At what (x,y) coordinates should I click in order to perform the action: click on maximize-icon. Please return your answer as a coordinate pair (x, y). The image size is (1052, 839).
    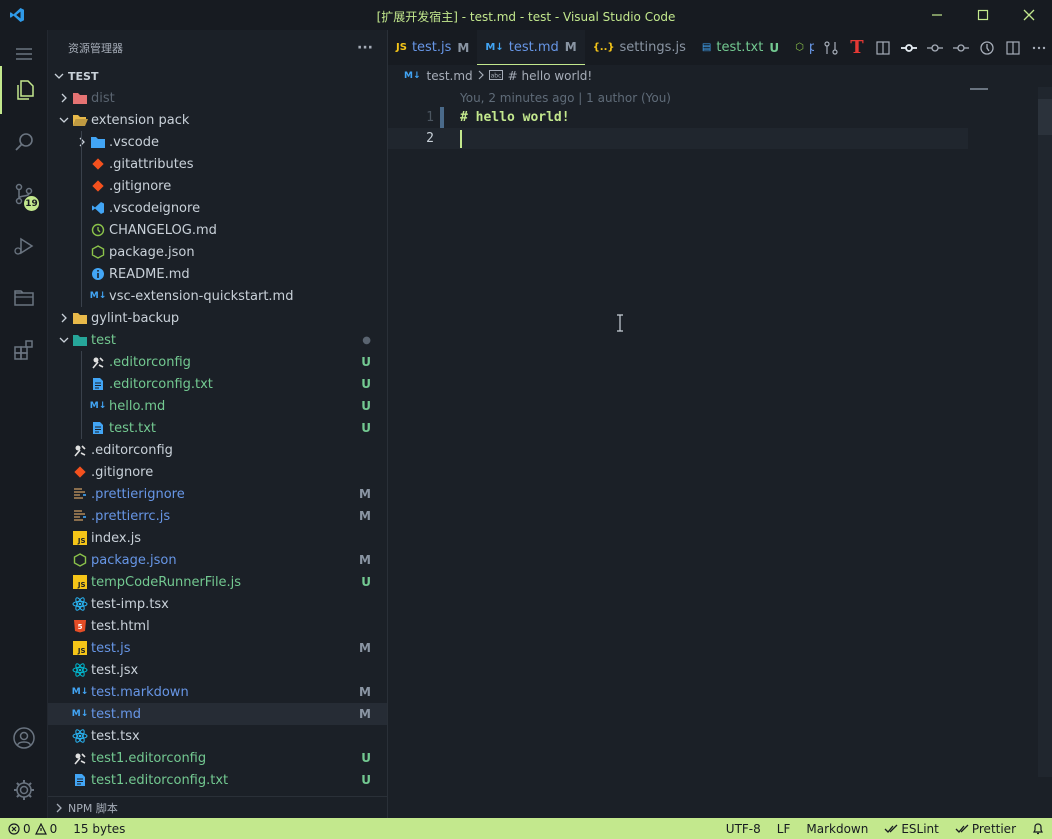
    Looking at the image, I should click on (983, 15).